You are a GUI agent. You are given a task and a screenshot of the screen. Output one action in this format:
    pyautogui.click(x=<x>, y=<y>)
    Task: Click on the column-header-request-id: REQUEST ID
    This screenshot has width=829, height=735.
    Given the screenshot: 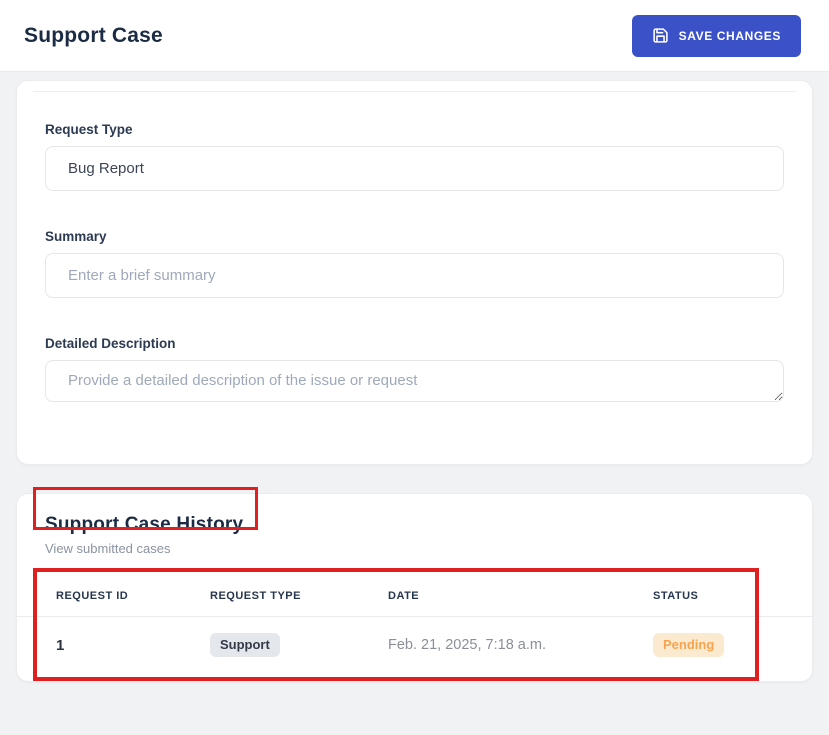 What is the action you would take?
    pyautogui.click(x=92, y=596)
    